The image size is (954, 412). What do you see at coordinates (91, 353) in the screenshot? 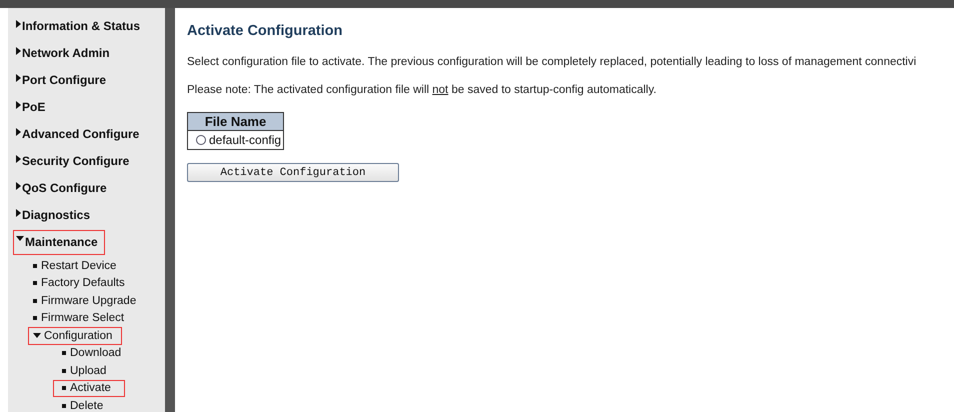
I see `menu-item: Download` at bounding box center [91, 353].